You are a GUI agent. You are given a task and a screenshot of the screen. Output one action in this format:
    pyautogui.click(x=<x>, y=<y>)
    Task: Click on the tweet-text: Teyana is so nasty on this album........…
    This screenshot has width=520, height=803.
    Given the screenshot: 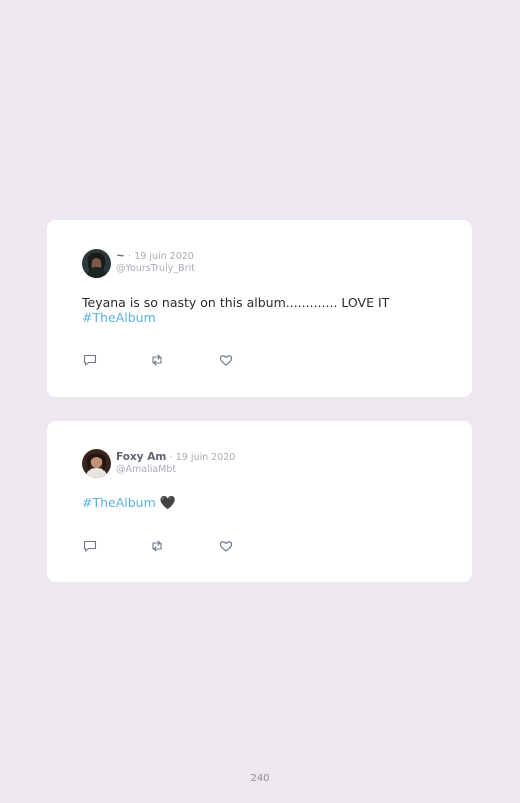 What is the action you would take?
    pyautogui.click(x=262, y=310)
    